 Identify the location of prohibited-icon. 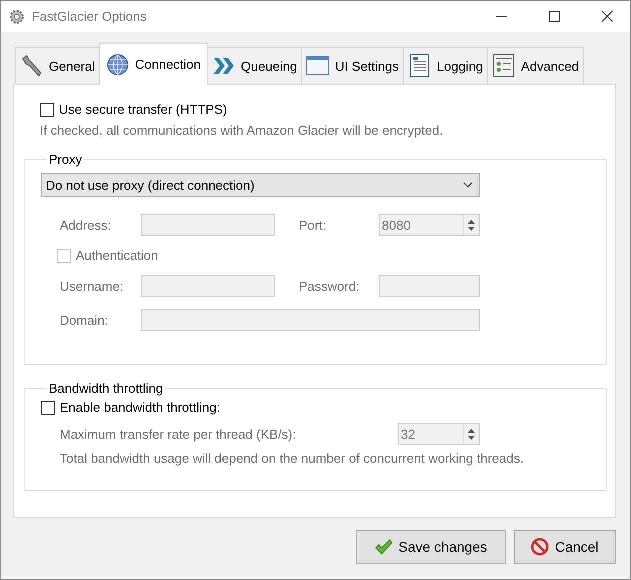
(540, 547).